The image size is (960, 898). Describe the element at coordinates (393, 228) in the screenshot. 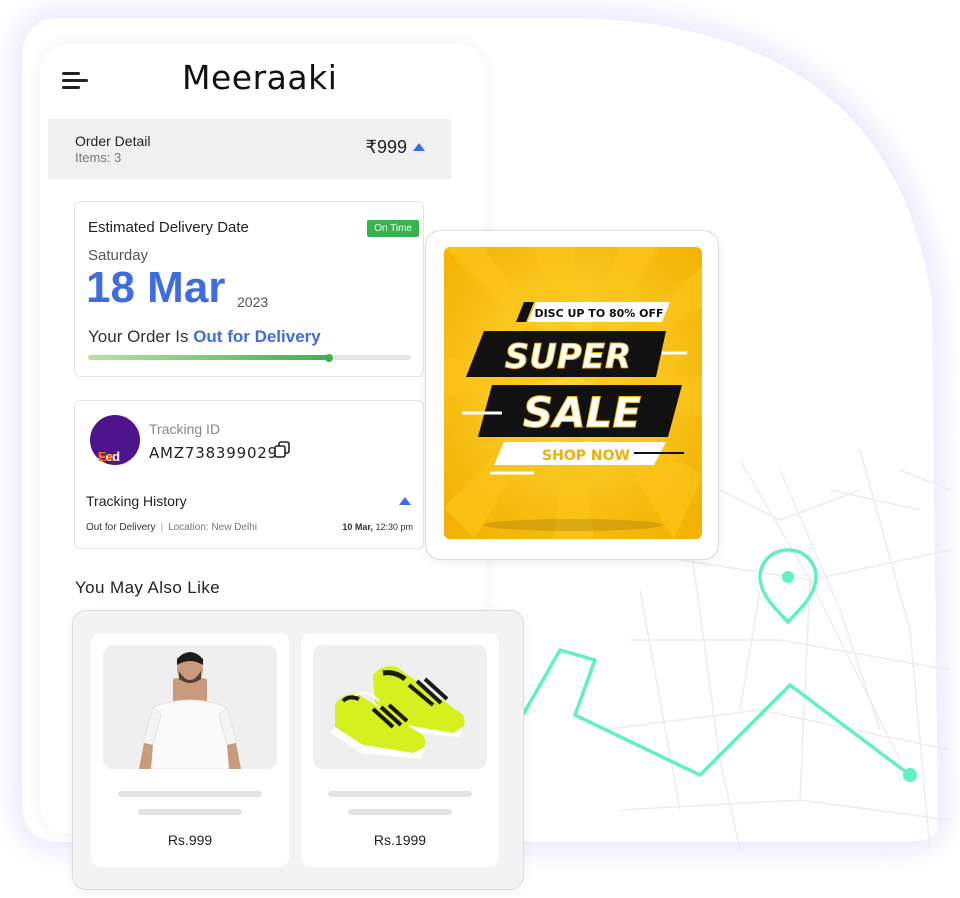

I see `status-badge: On Time` at that location.